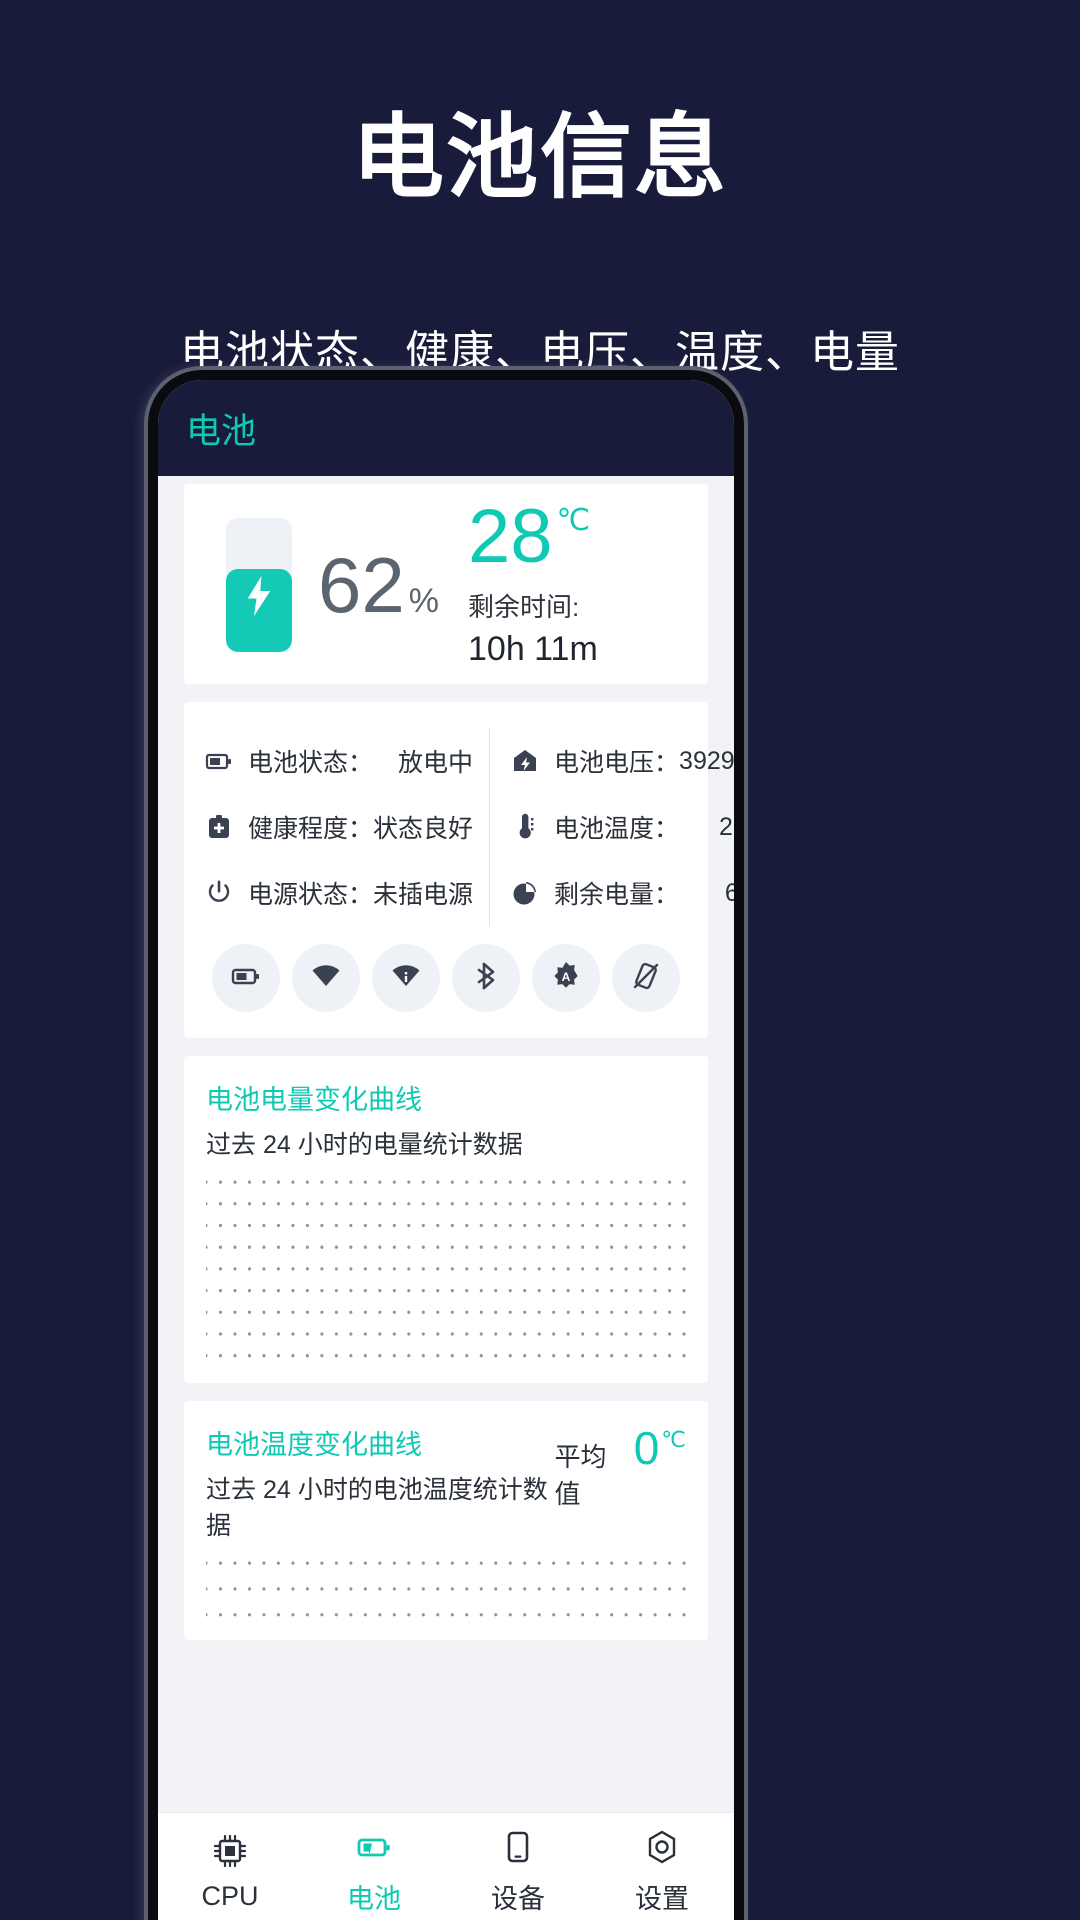 The width and height of the screenshot is (1080, 1920). Describe the element at coordinates (219, 827) in the screenshot. I see `health-kit-icon` at that location.